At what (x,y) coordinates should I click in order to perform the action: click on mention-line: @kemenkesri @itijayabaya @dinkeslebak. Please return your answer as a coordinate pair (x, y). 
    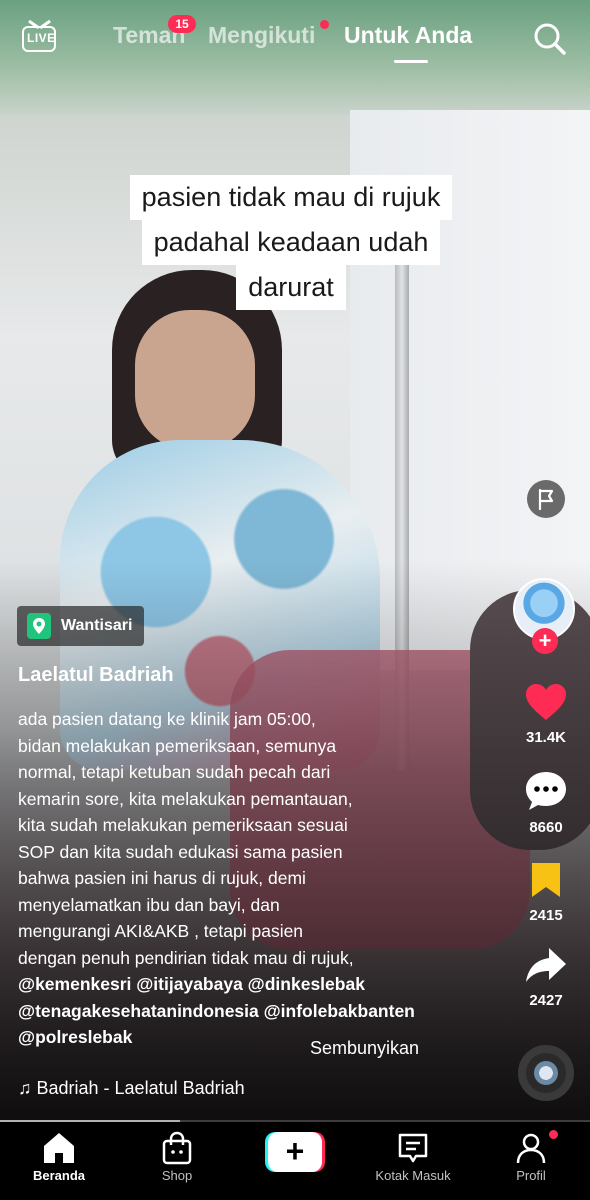
    Looking at the image, I should click on (258, 984).